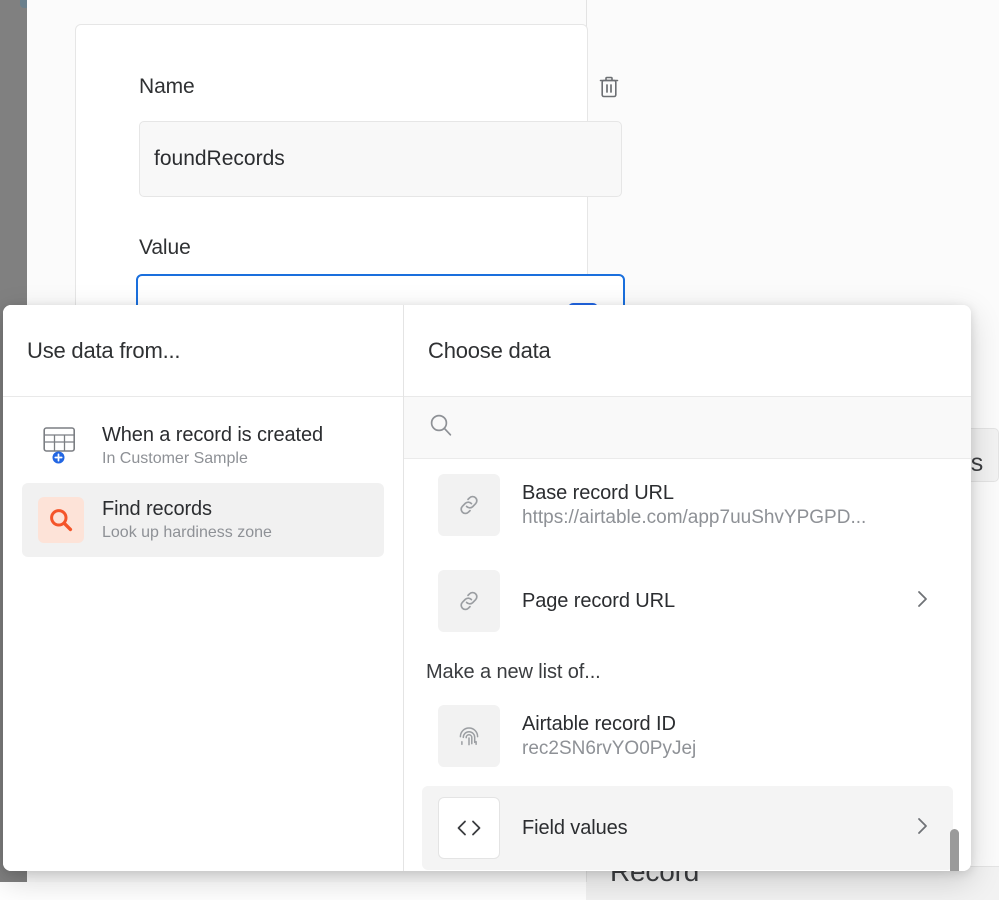  What do you see at coordinates (469, 736) in the screenshot?
I see `fingerprint-icon` at bounding box center [469, 736].